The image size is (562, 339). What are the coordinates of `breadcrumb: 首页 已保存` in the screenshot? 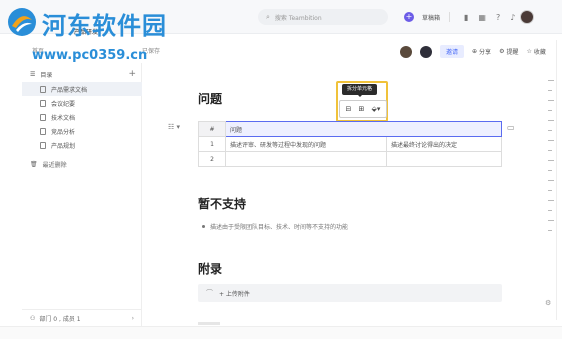 It's located at (96, 50).